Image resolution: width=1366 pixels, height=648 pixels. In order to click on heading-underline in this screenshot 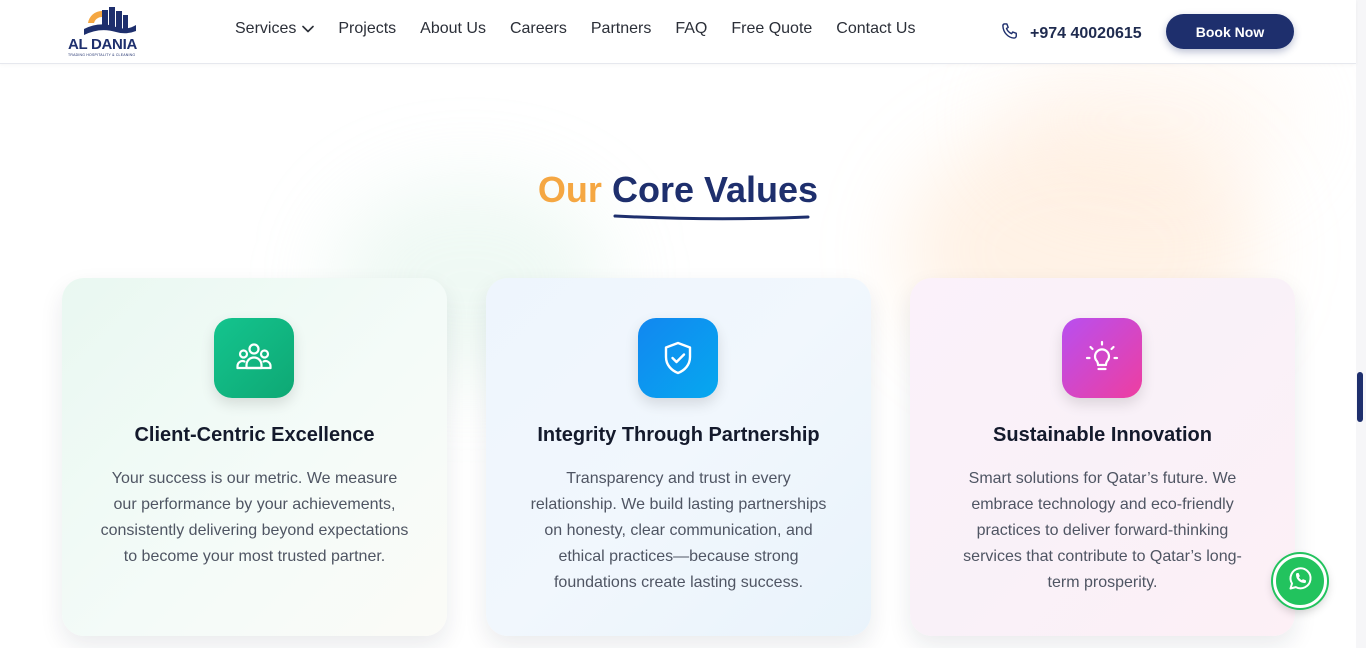, I will do `click(711, 217)`.